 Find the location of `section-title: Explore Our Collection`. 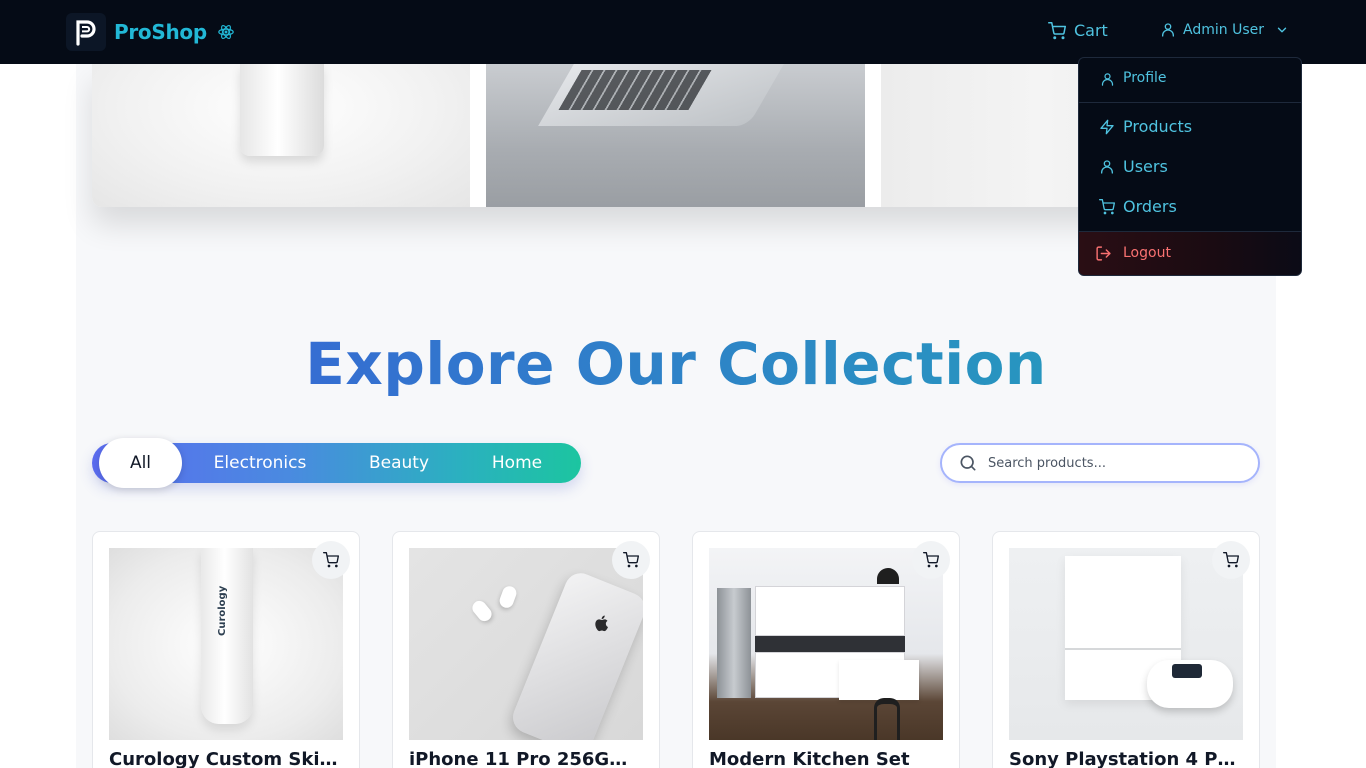

section-title: Explore Our Collection is located at coordinates (676, 364).